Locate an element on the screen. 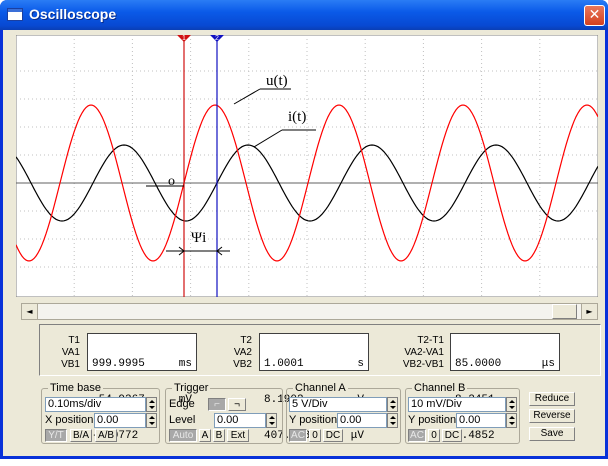  trigger-b-button: B is located at coordinates (219, 435).